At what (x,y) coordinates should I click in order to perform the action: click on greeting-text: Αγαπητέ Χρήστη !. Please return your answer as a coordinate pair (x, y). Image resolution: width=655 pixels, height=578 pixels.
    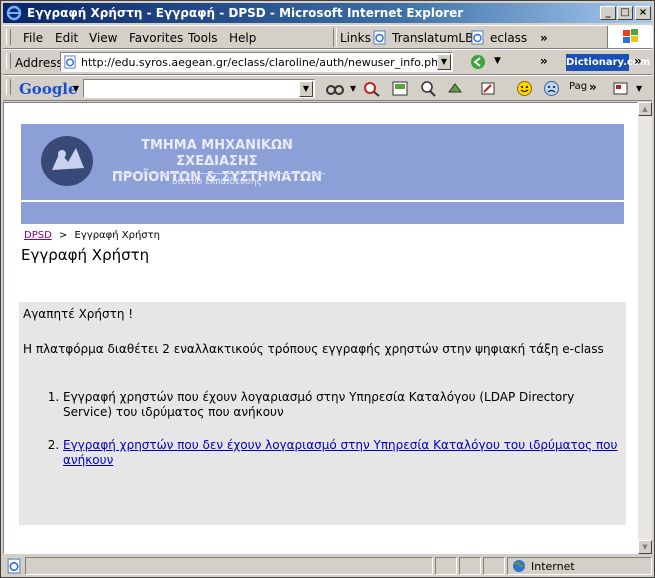
    Looking at the image, I should click on (78, 314).